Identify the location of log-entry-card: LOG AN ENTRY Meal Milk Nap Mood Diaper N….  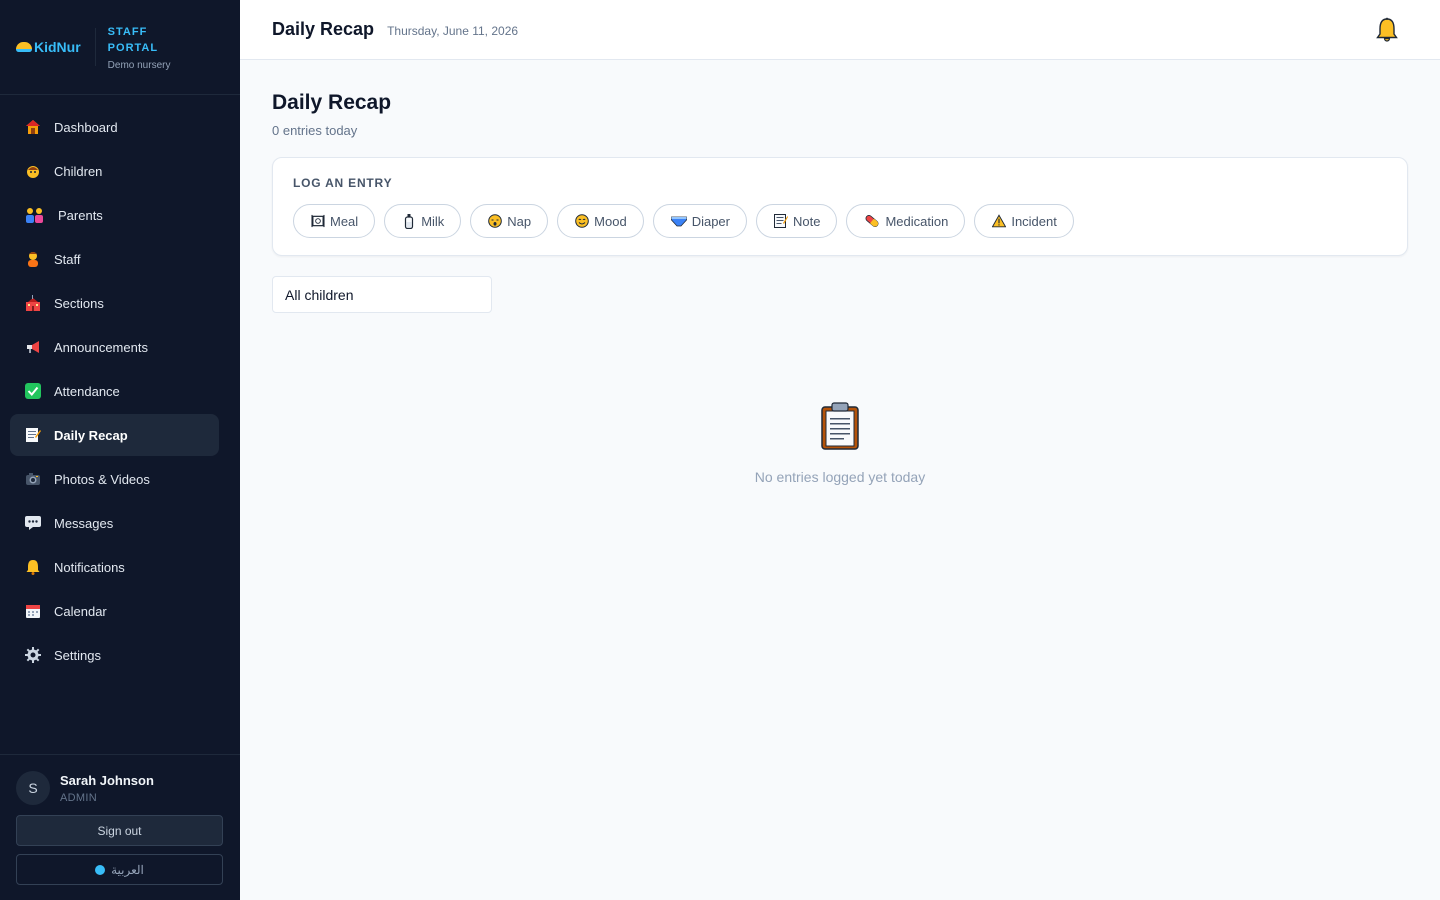
(840, 206).